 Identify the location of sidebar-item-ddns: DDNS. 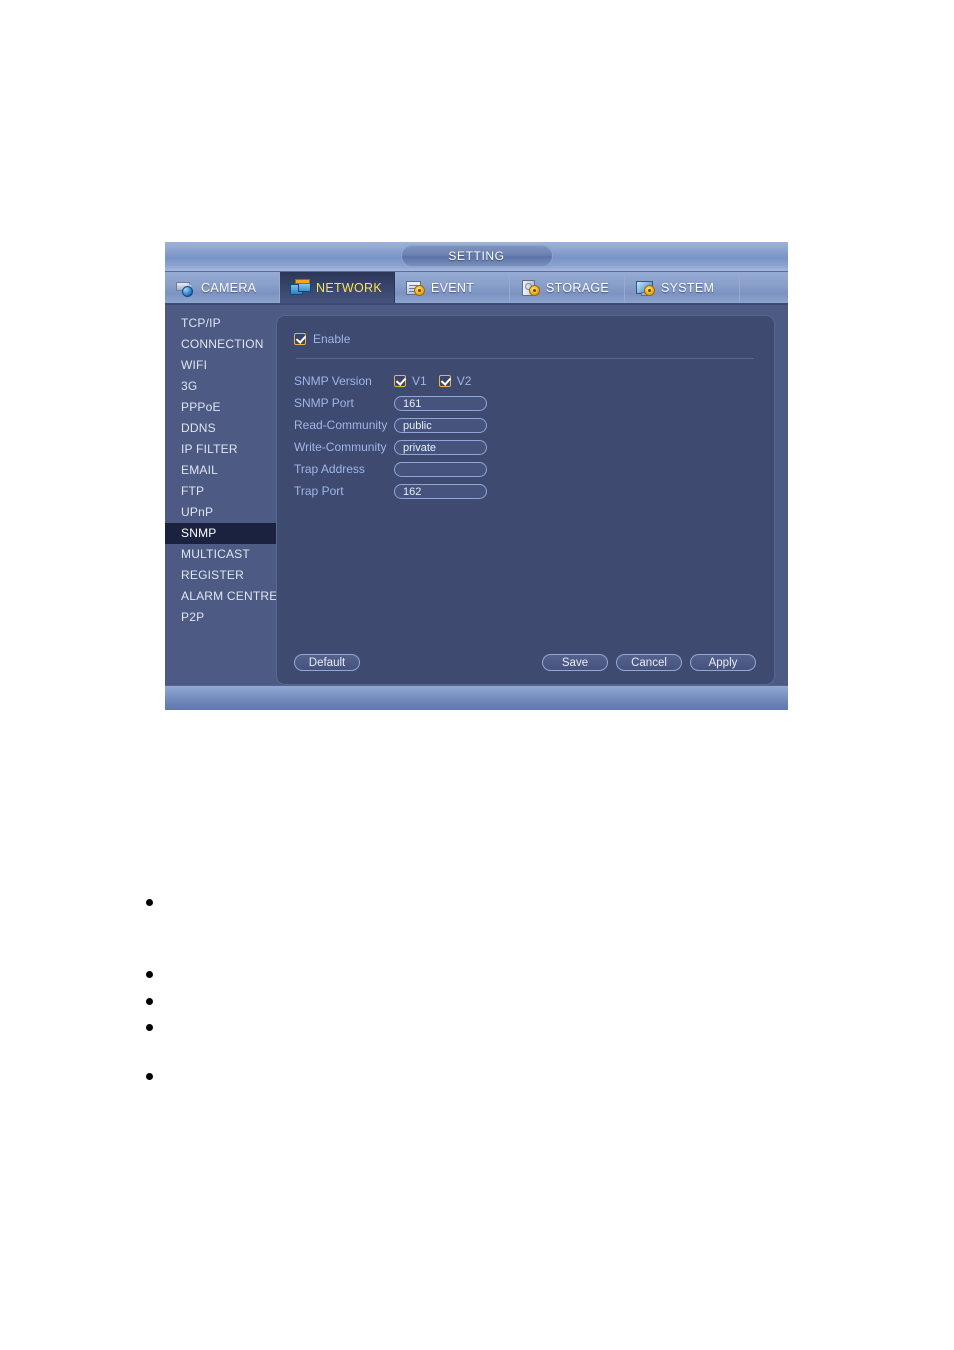
(220, 428).